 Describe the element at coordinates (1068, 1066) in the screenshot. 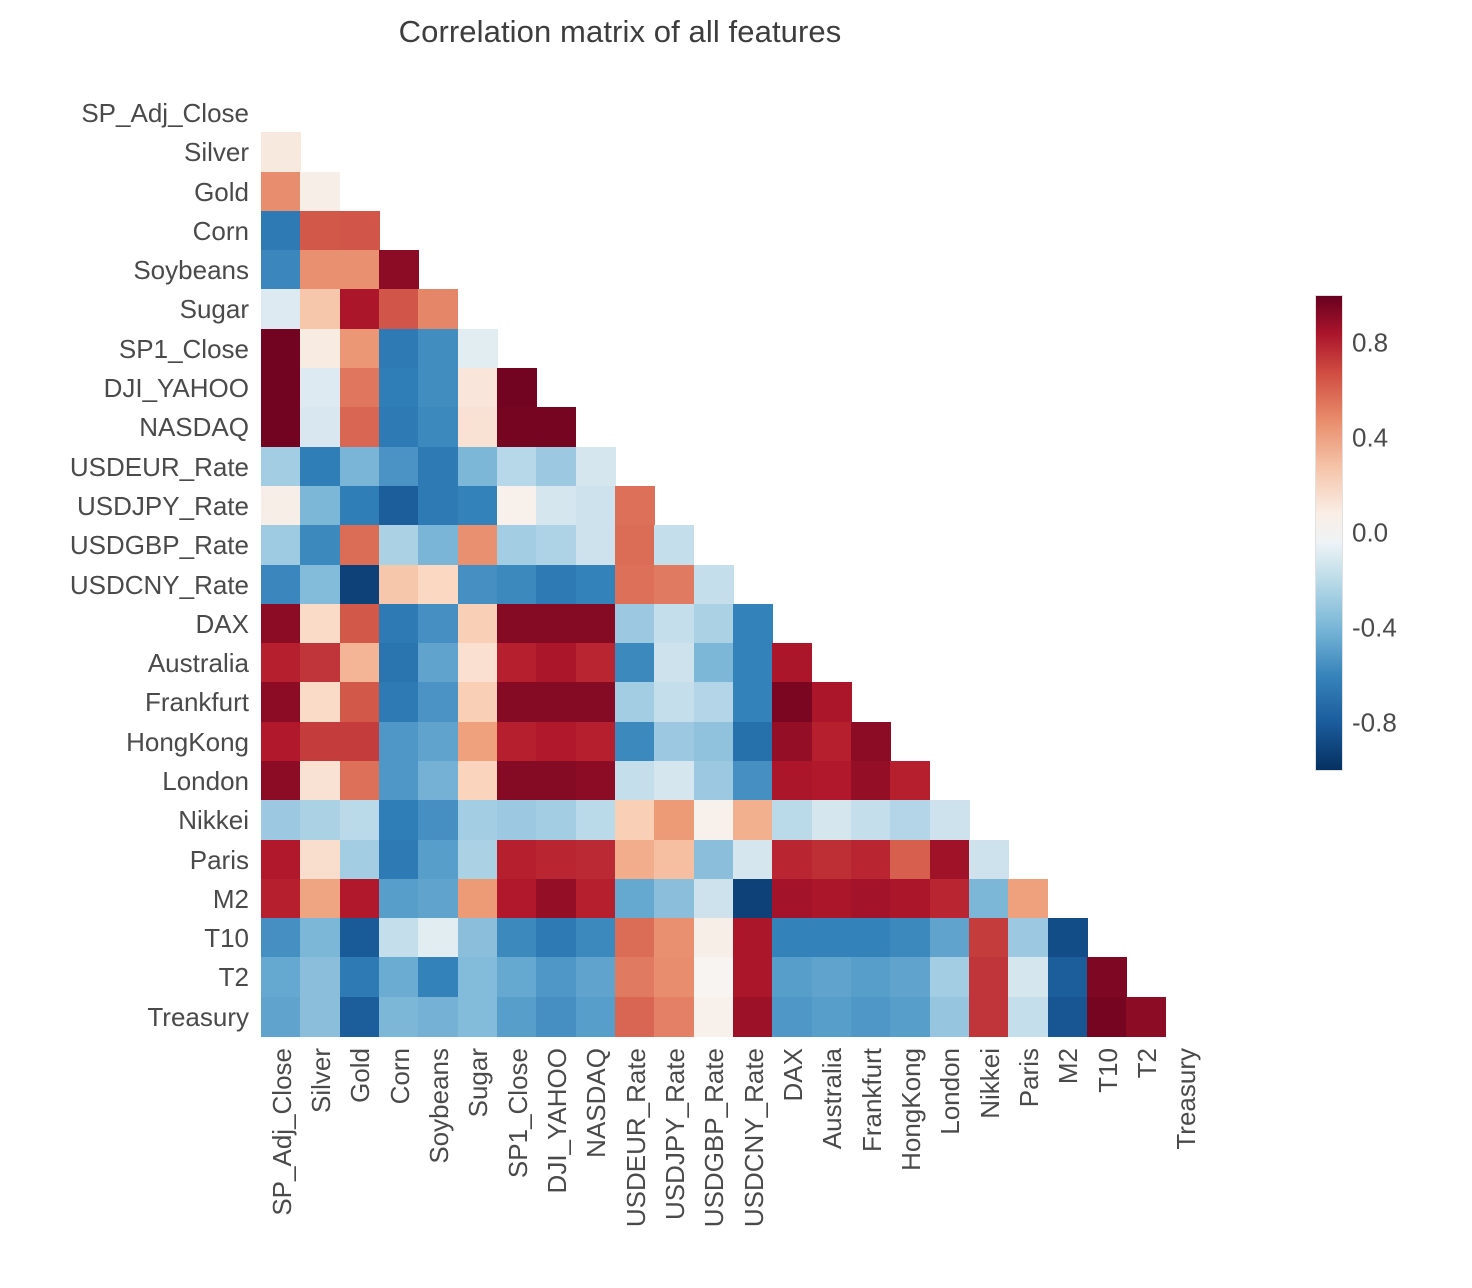

I see `x-tick-label-m2: M2` at that location.